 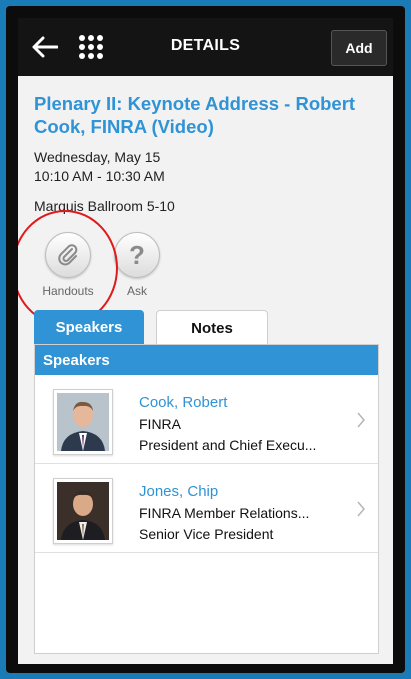 I want to click on tab-speakers: Speakers, so click(x=89, y=327).